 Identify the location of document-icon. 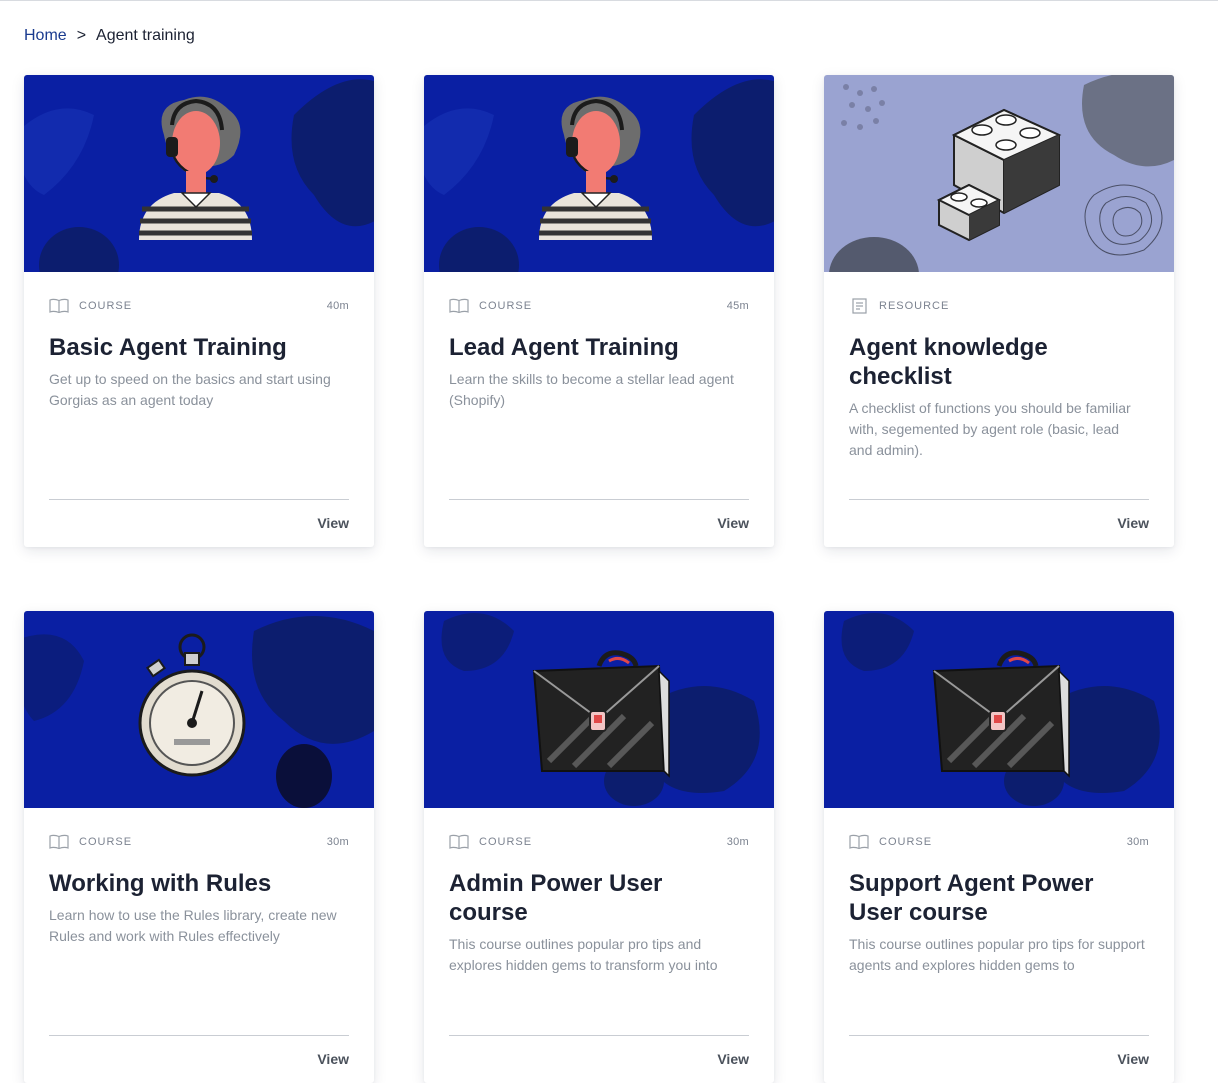
(859, 306).